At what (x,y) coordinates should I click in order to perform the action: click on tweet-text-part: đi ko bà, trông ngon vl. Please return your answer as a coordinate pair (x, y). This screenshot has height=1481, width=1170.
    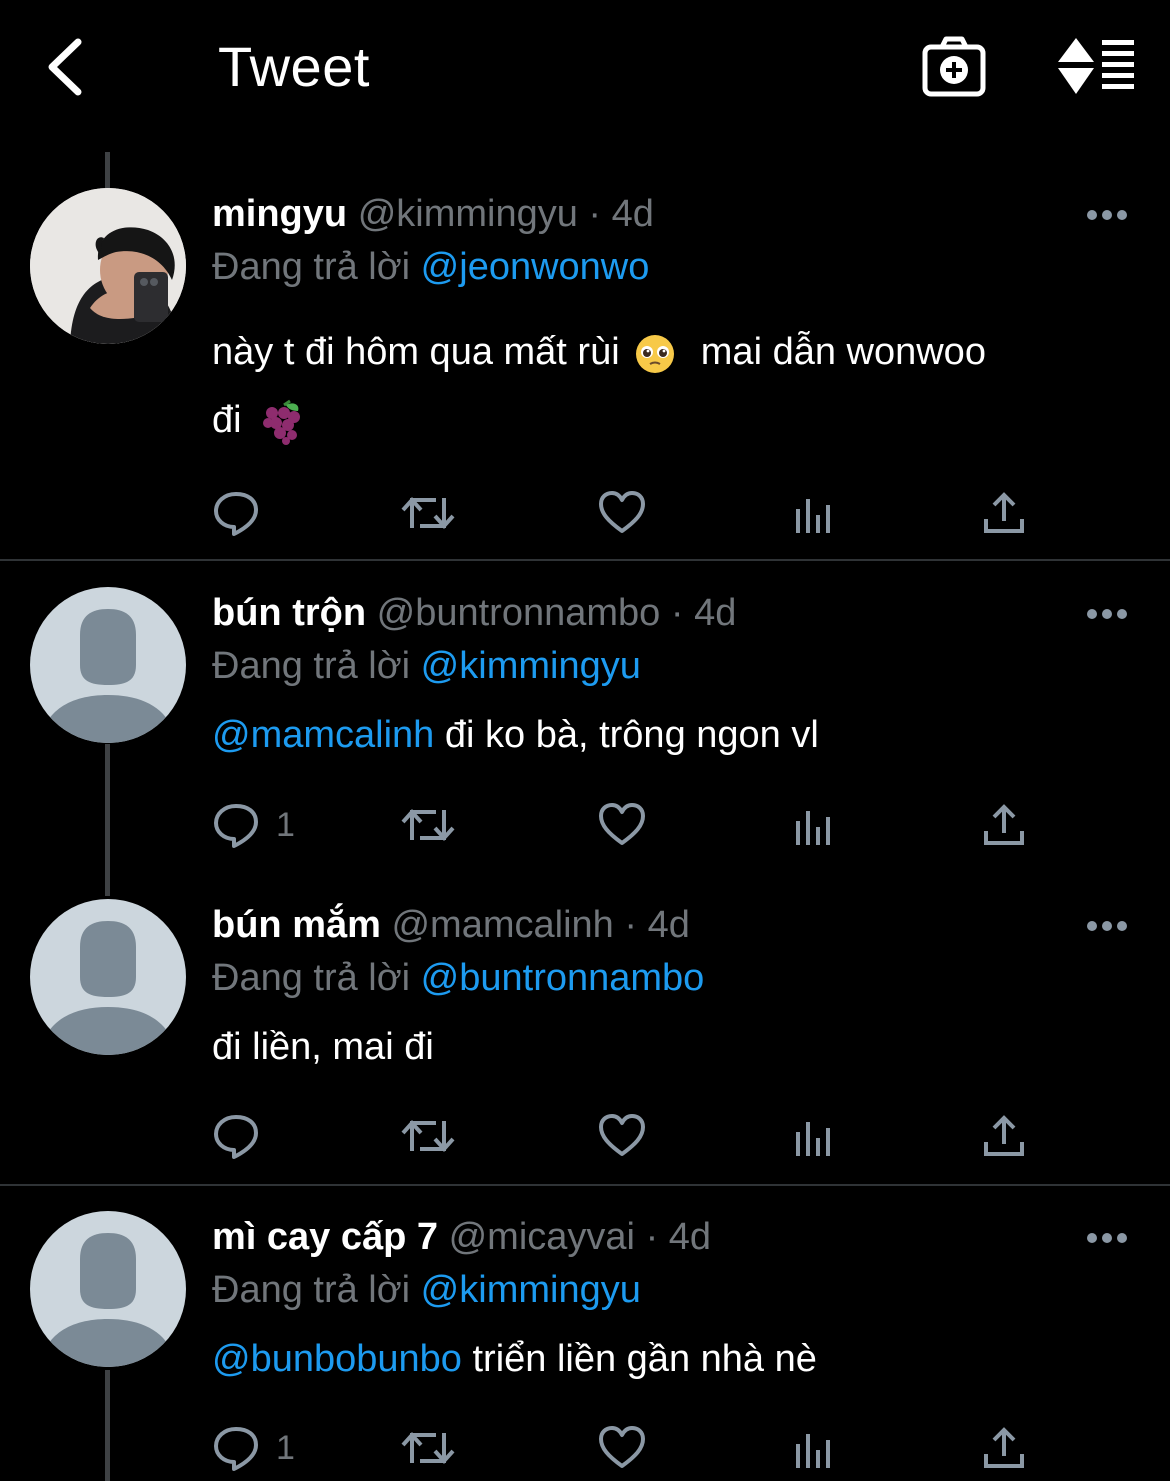
    Looking at the image, I should click on (631, 735).